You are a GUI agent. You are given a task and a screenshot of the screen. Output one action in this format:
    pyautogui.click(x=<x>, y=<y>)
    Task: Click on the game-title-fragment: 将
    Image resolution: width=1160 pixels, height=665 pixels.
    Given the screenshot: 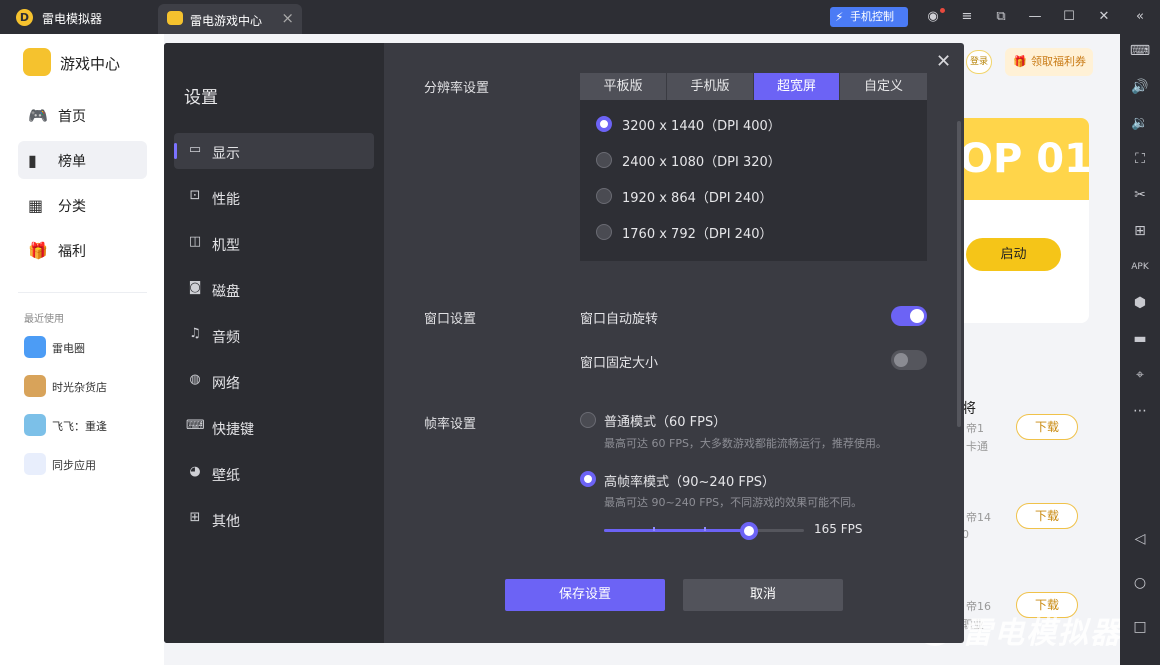 What is the action you would take?
    pyautogui.click(x=969, y=409)
    